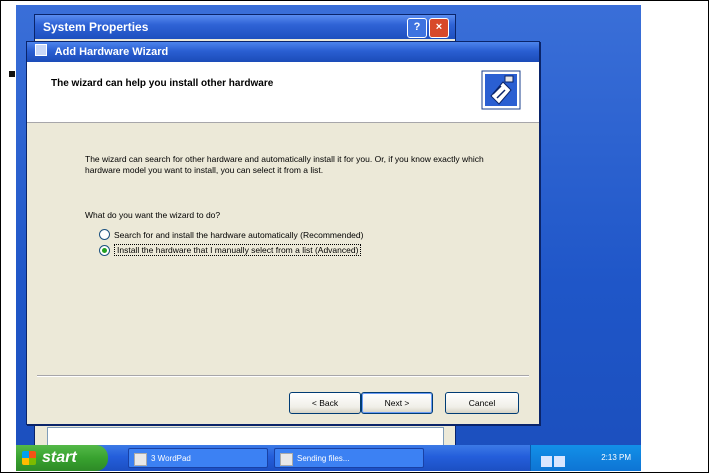 The width and height of the screenshot is (709, 473). I want to click on radio-button, so click(104, 234).